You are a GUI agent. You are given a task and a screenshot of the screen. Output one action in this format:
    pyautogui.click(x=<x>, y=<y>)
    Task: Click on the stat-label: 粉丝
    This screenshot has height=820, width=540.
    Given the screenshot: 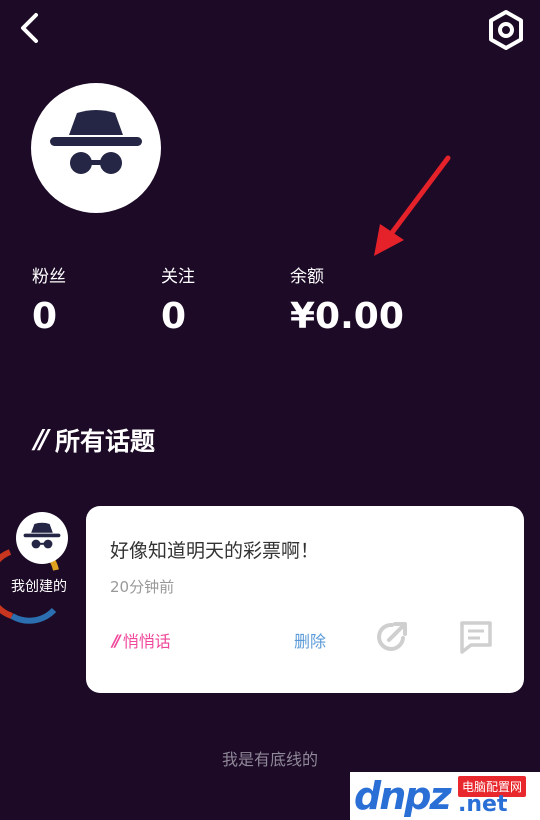 What is the action you would take?
    pyautogui.click(x=49, y=277)
    